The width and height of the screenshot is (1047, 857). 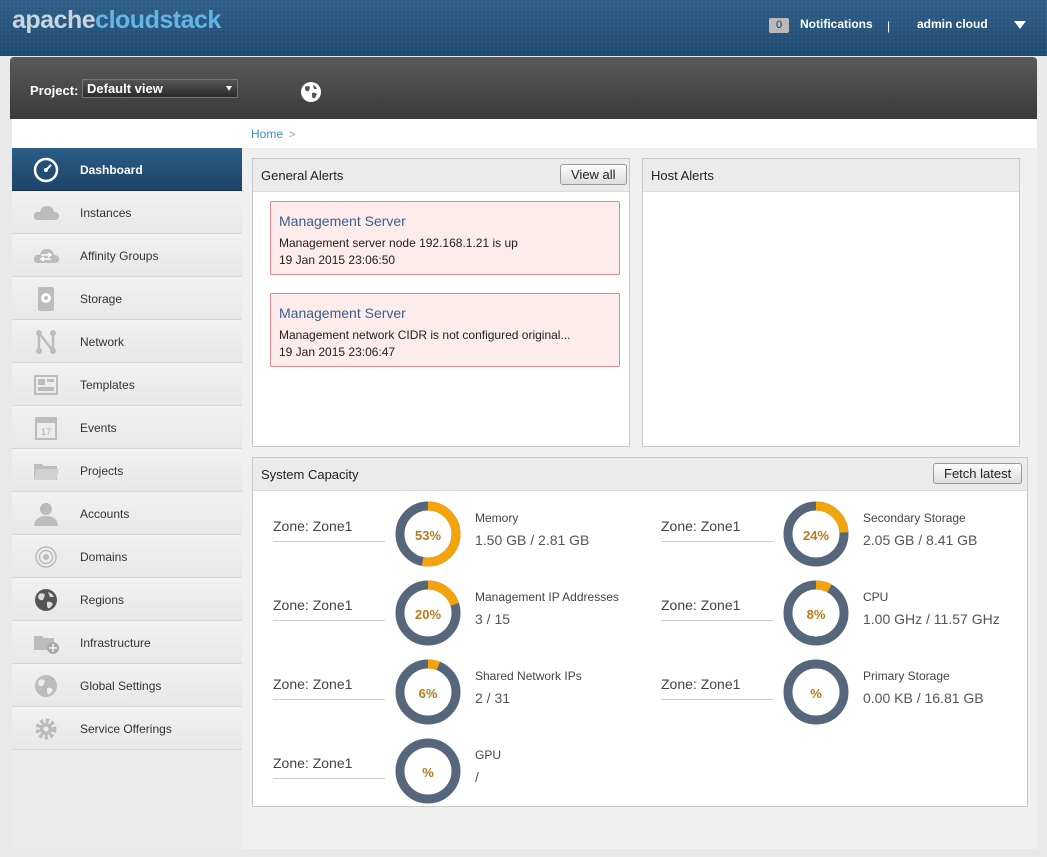 I want to click on folder-icon, so click(x=46, y=472).